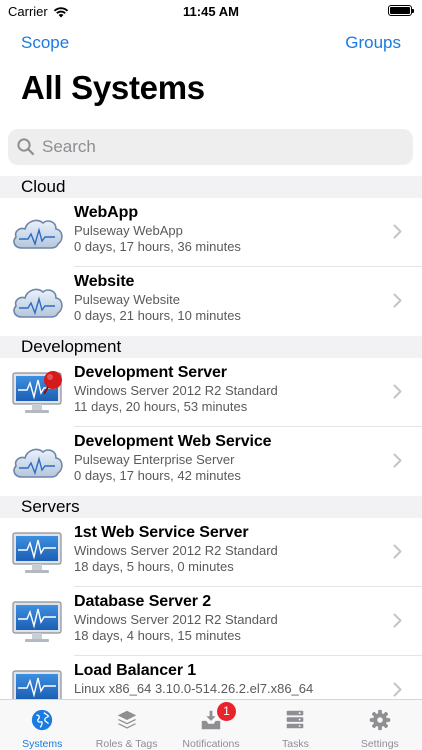 The image size is (422, 750). I want to click on tab-tasks: Tasks, so click(295, 725).